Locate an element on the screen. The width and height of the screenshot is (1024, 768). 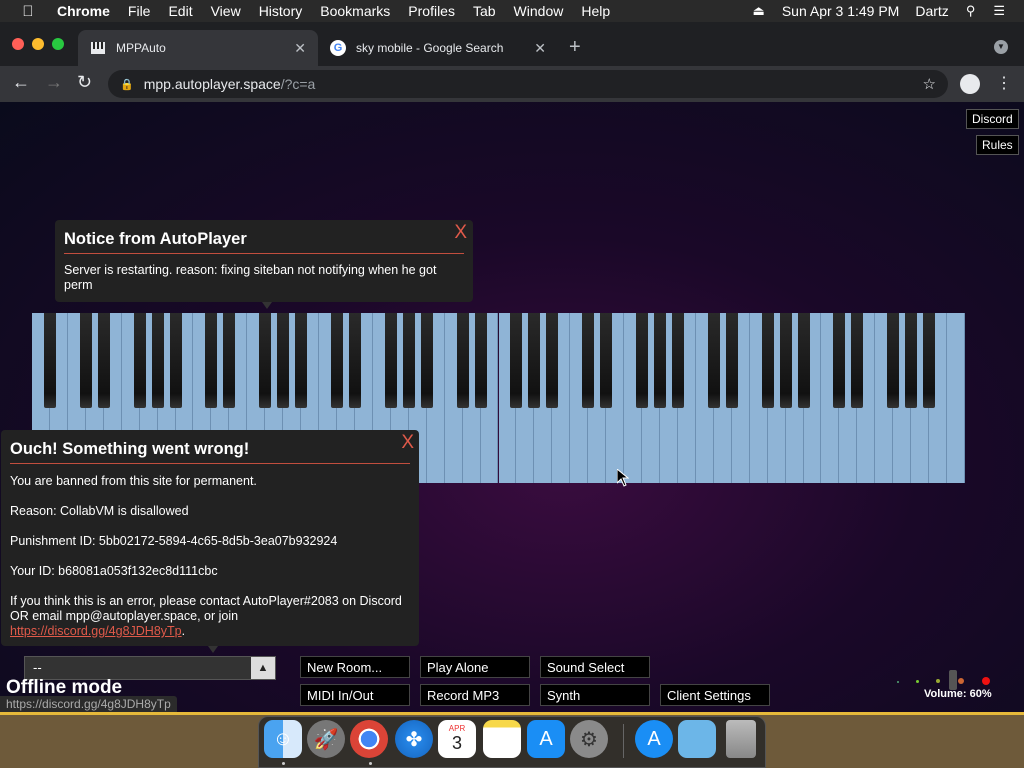
control-center-icon: ☰ is located at coordinates (999, 11).